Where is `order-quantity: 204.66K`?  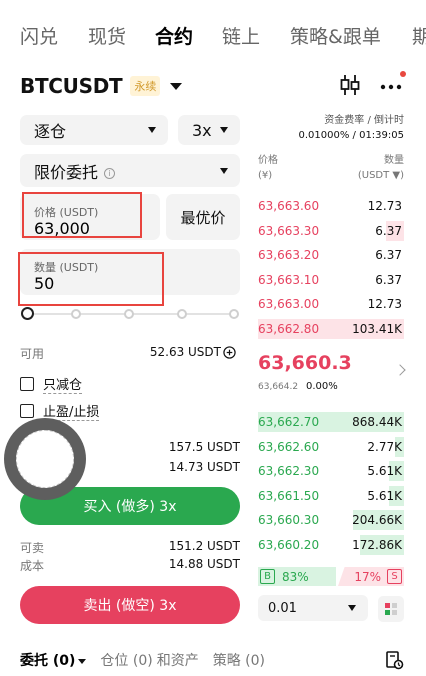 order-quantity: 204.66K is located at coordinates (377, 520).